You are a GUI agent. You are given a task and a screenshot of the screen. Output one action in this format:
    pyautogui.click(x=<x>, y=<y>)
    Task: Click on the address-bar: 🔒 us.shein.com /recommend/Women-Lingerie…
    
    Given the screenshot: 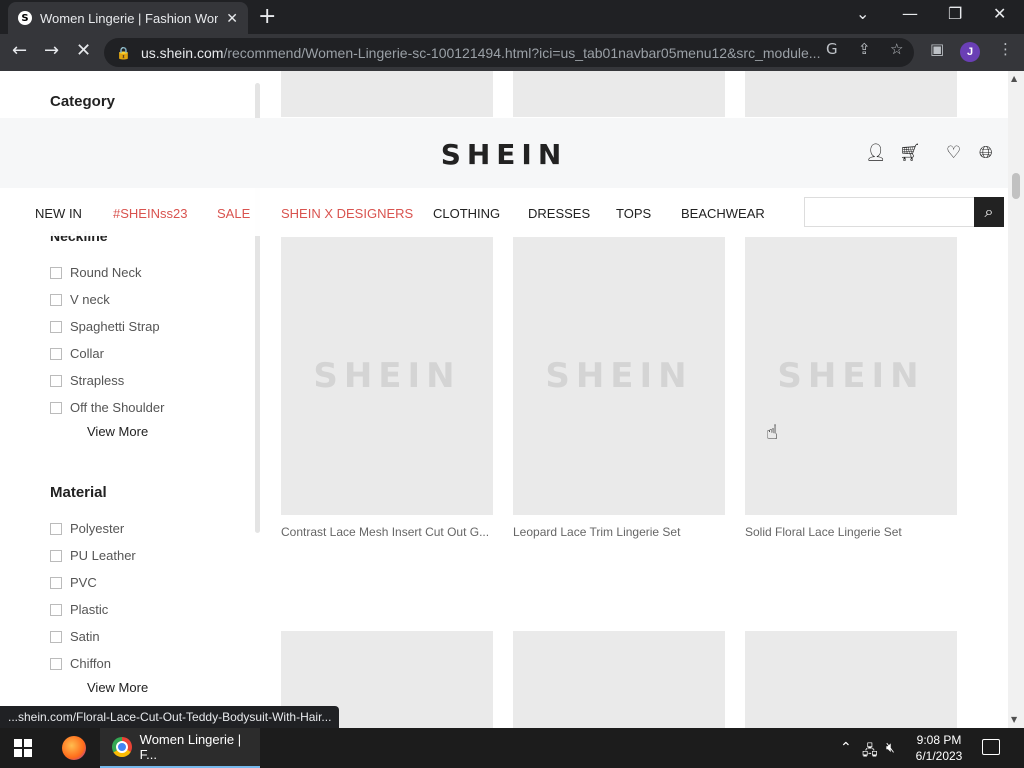 What is the action you would take?
    pyautogui.click(x=509, y=52)
    